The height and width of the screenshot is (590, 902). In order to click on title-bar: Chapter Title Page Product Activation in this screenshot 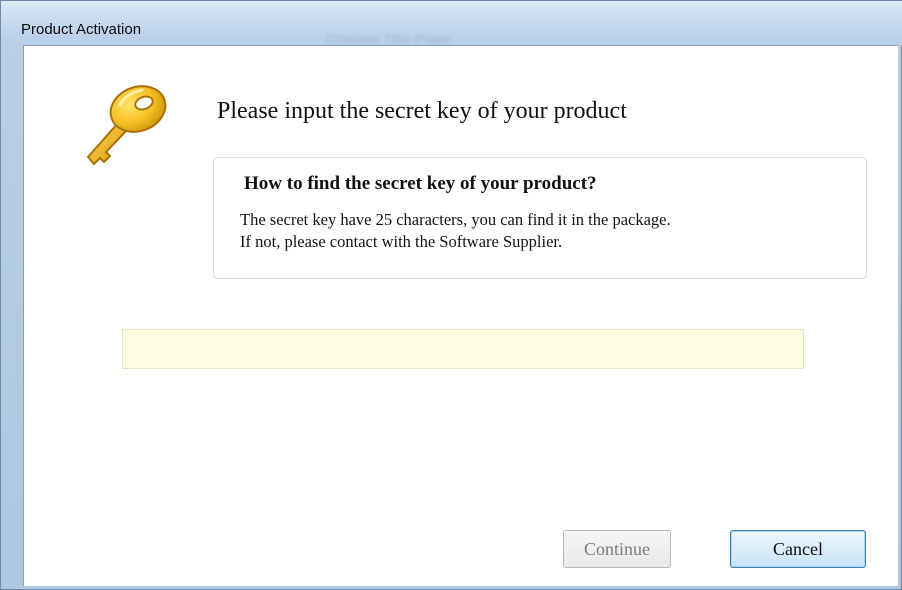, I will do `click(451, 24)`.